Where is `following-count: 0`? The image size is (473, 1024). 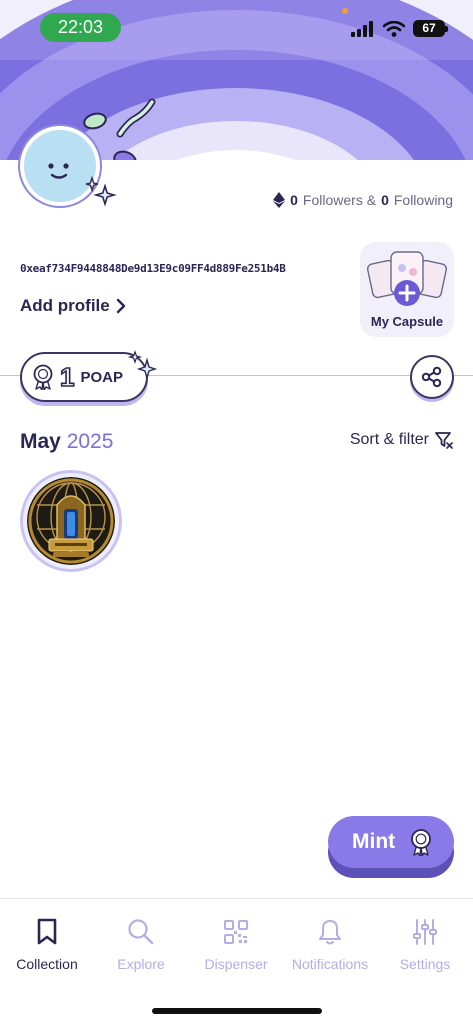
following-count: 0 is located at coordinates (385, 200).